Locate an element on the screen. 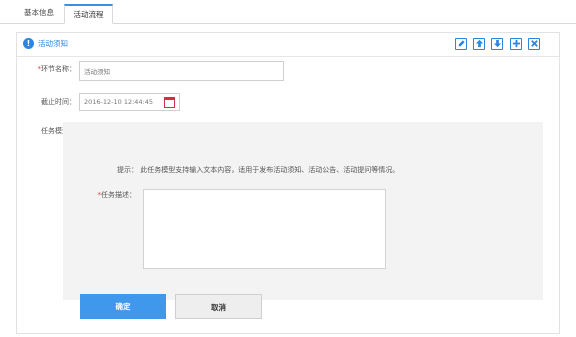  stage-name-input is located at coordinates (181, 71).